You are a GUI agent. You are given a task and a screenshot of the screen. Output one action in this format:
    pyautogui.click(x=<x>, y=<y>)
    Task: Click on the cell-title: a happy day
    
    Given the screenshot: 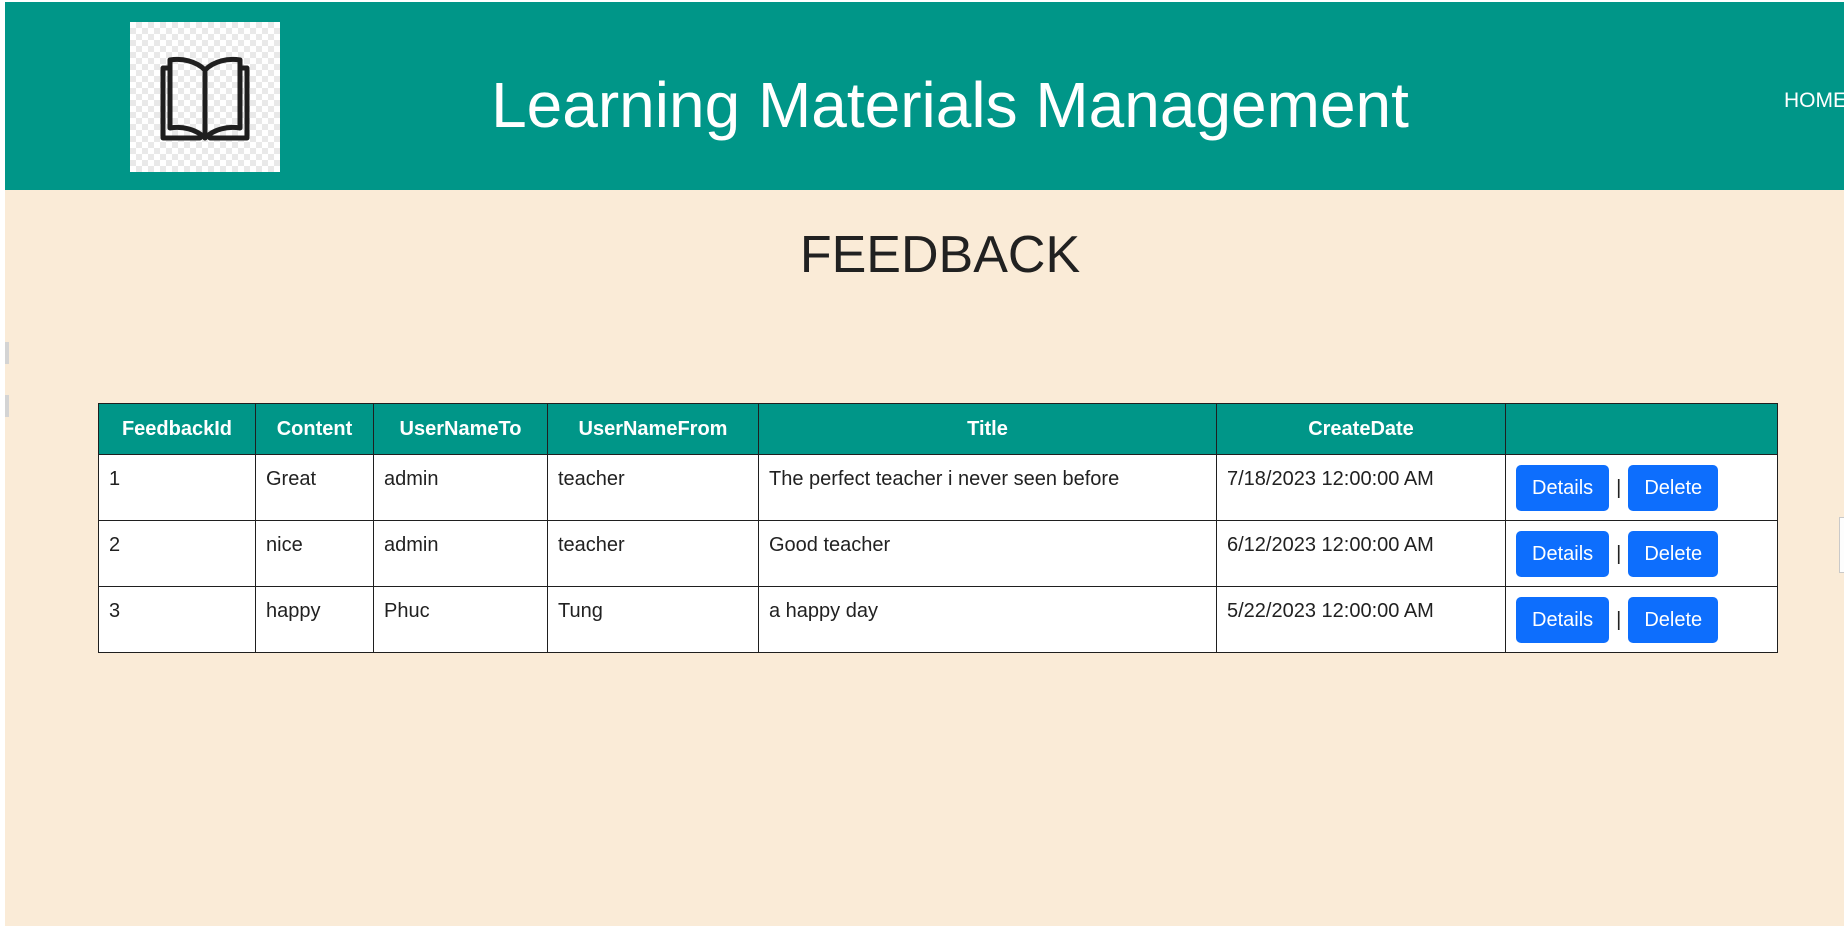 What is the action you would take?
    pyautogui.click(x=987, y=619)
    